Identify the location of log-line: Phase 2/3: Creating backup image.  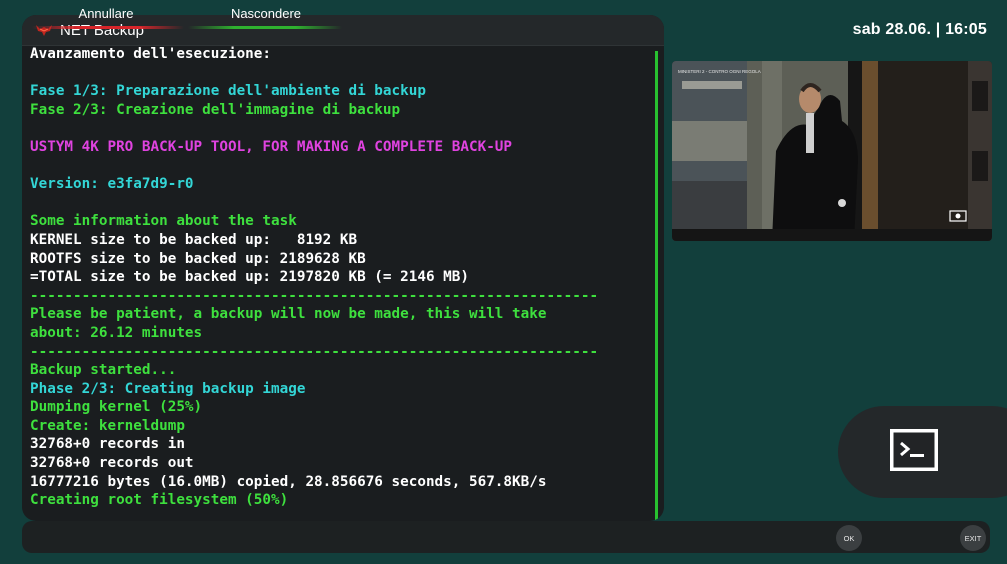
(168, 388).